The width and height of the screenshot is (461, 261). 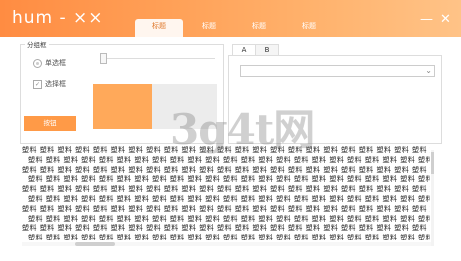 I want to click on tab-3: 标题, so click(x=259, y=28).